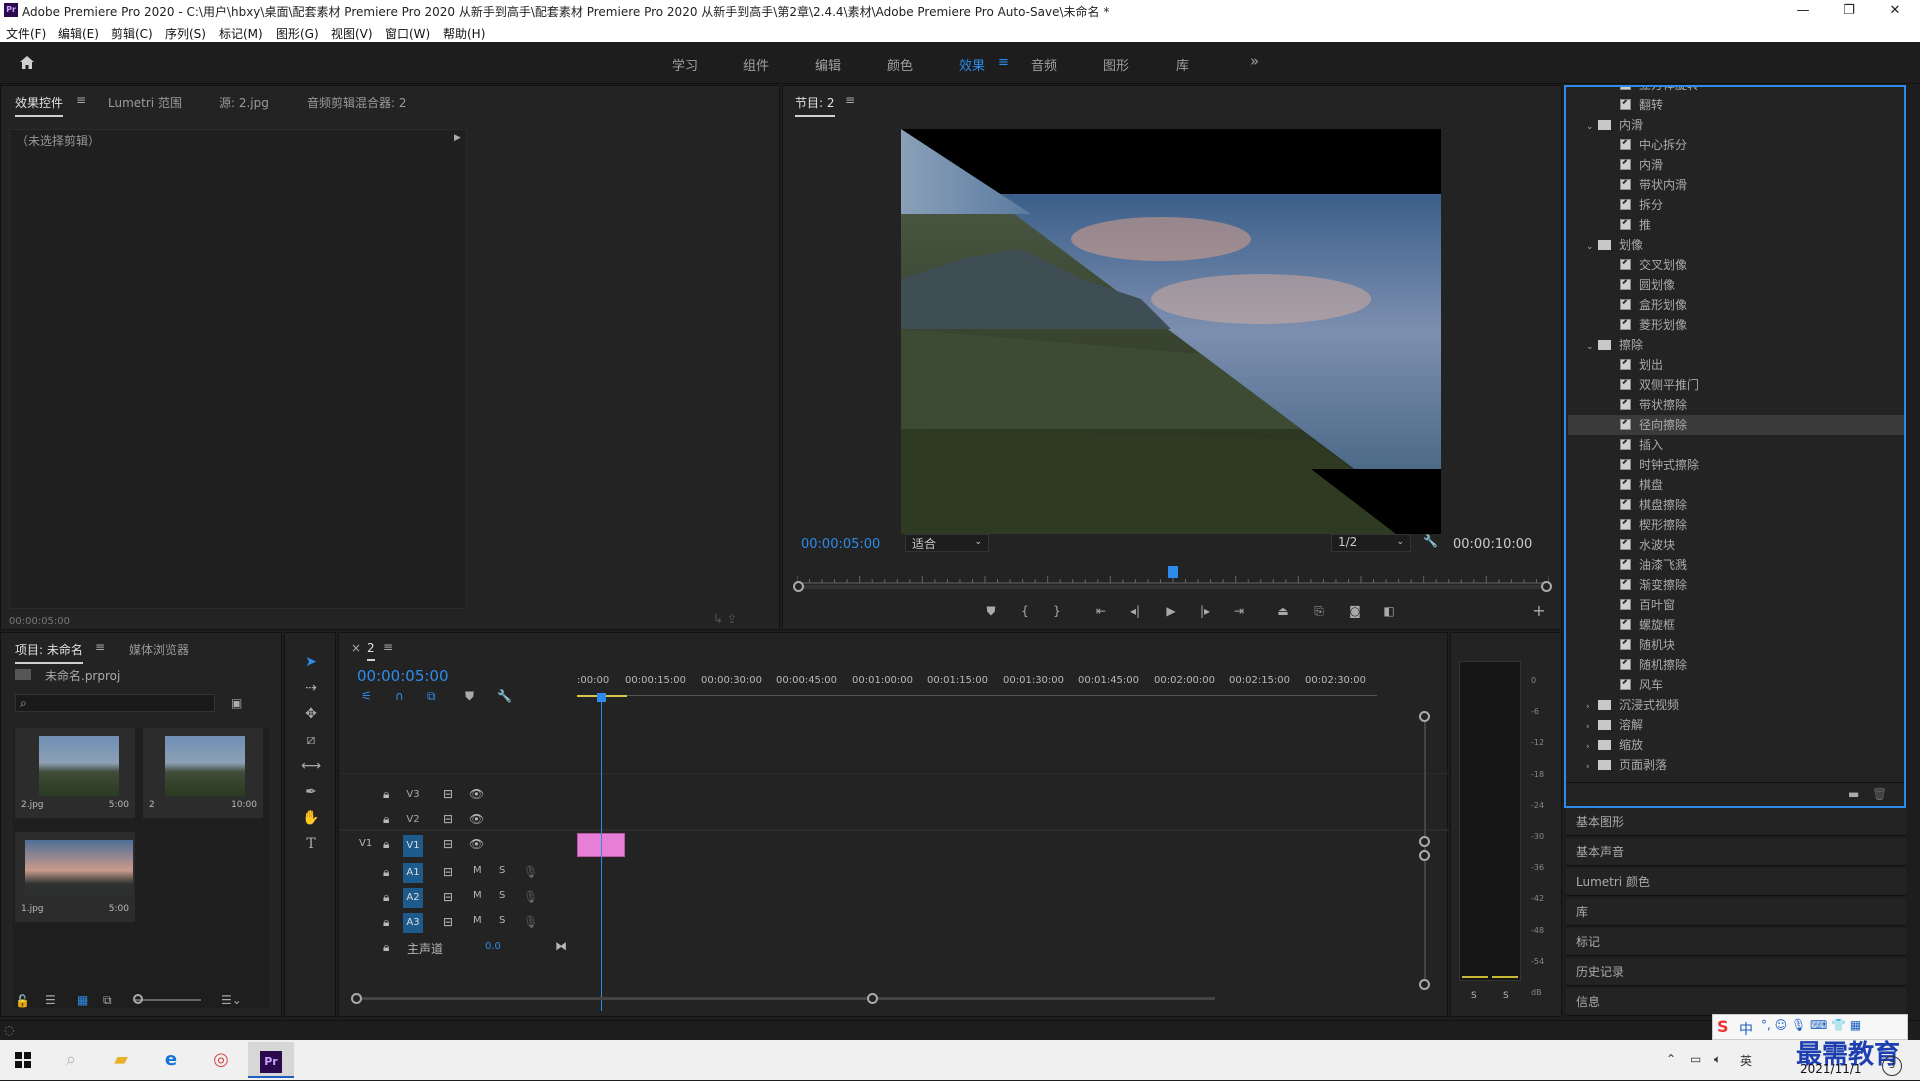 This screenshot has height=1081, width=1920. I want to click on freeform-view-icon: ⧉, so click(107, 1000).